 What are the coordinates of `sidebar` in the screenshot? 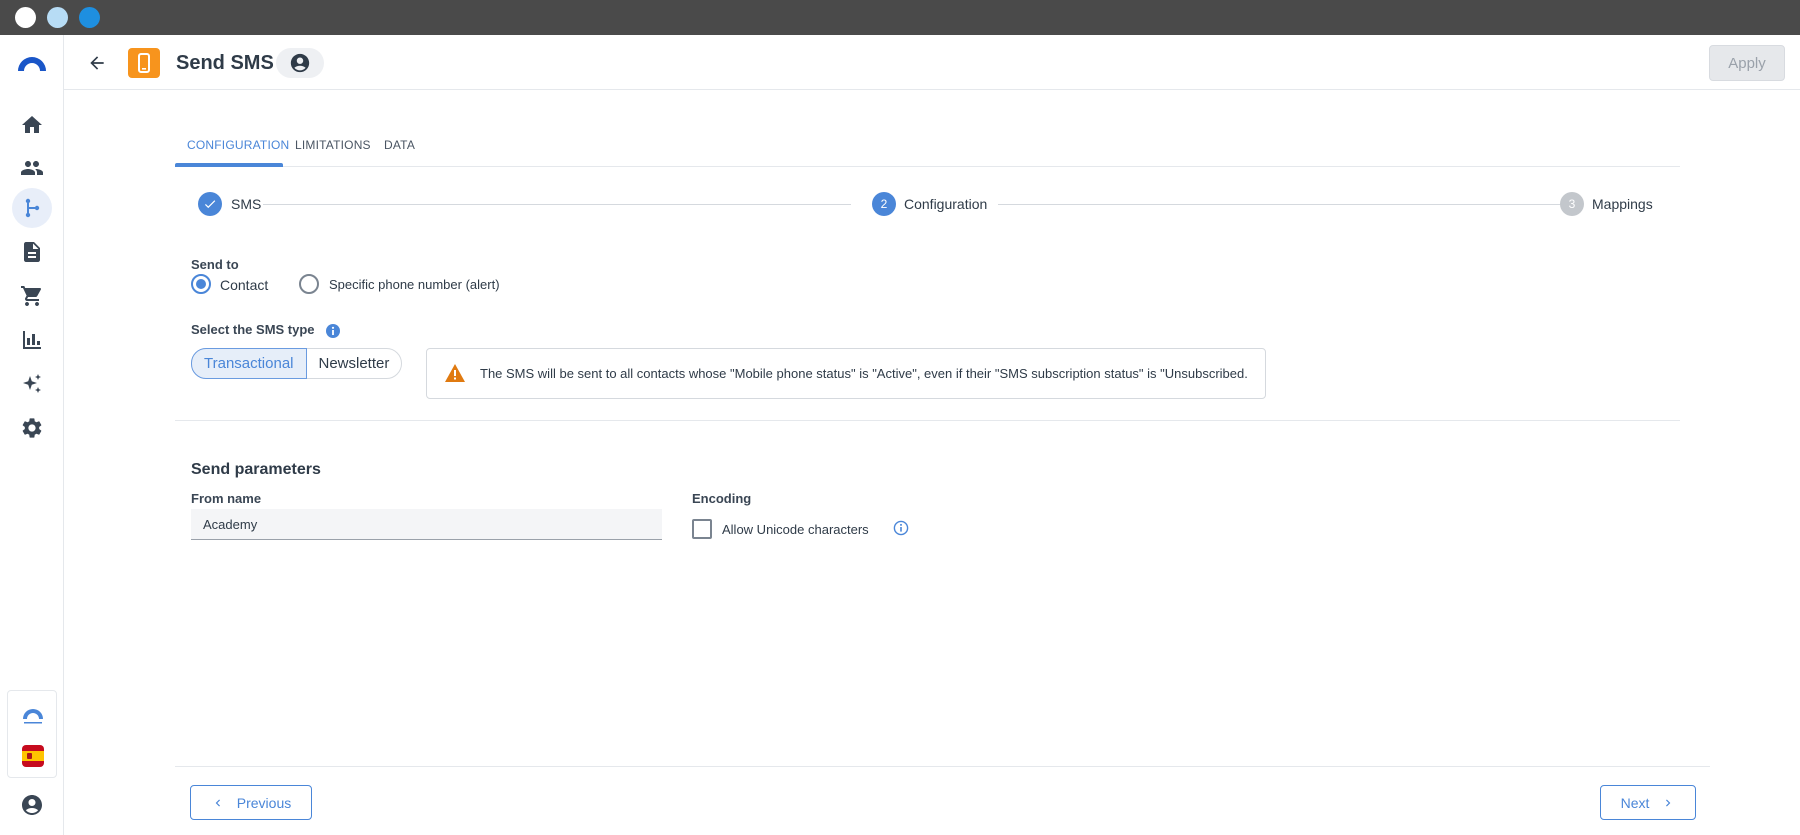 It's located at (32, 435).